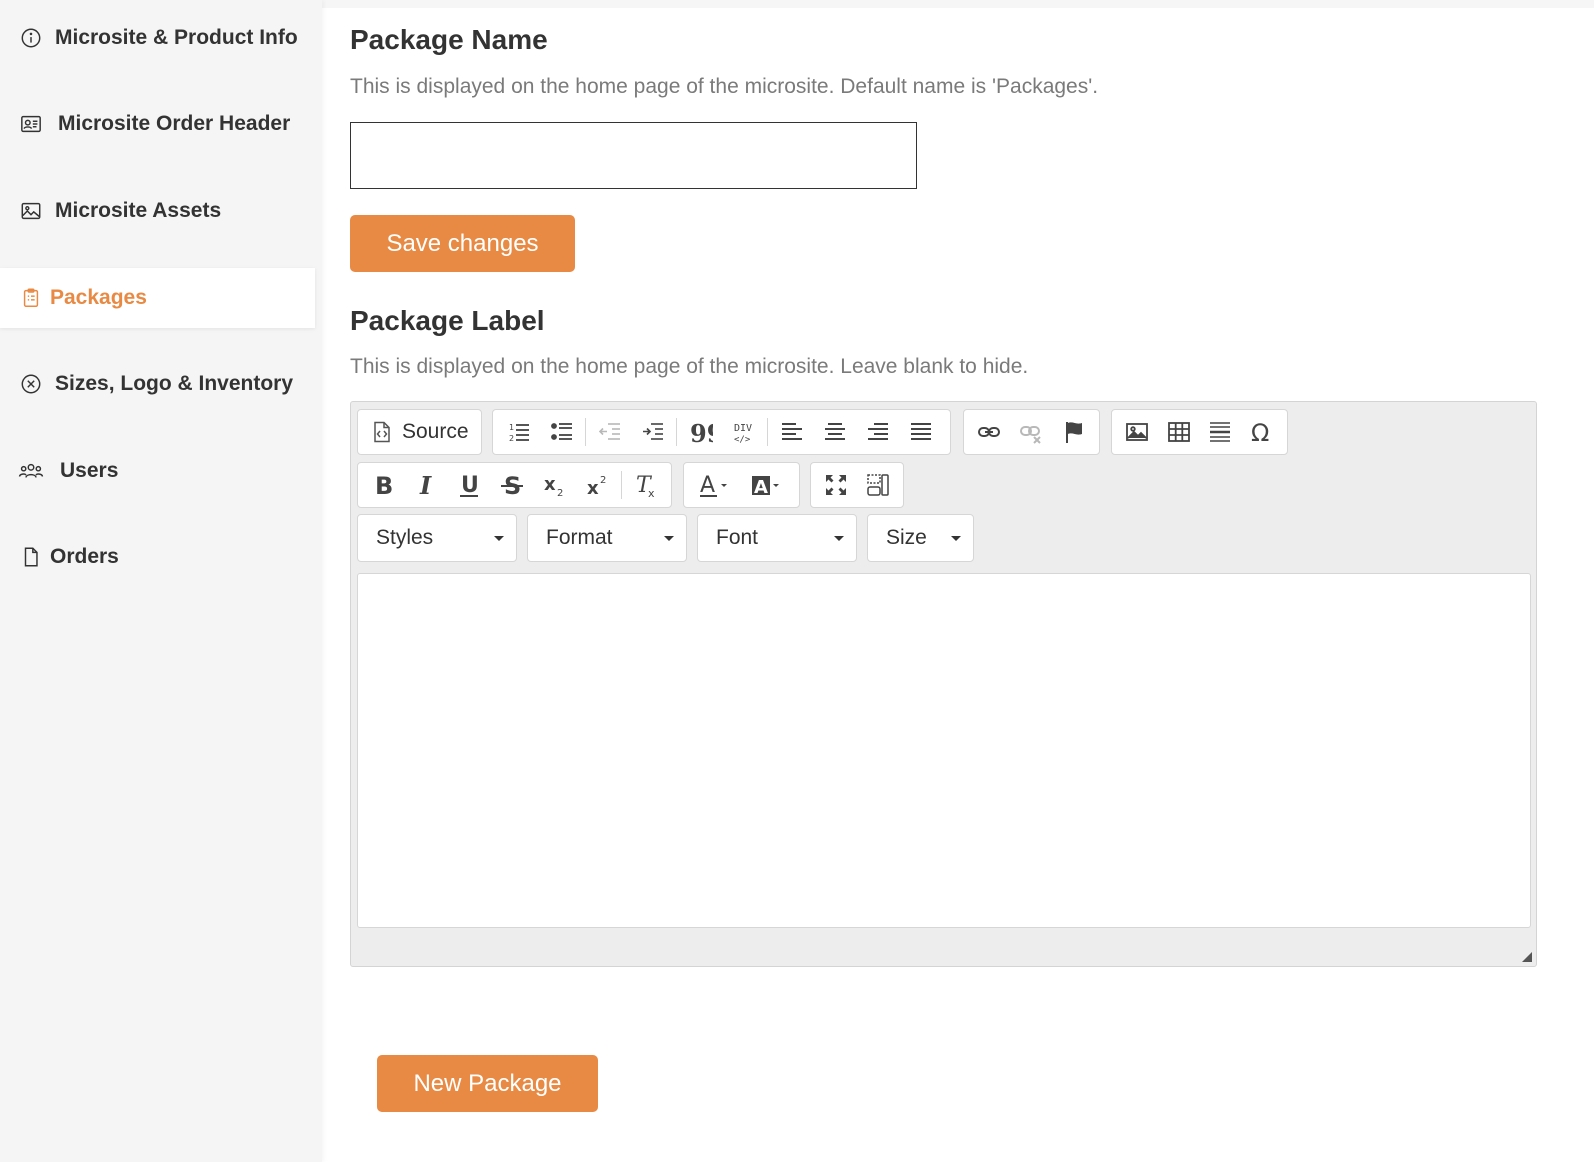 This screenshot has width=1594, height=1162. Describe the element at coordinates (31, 384) in the screenshot. I see `circle-x-icon` at that location.